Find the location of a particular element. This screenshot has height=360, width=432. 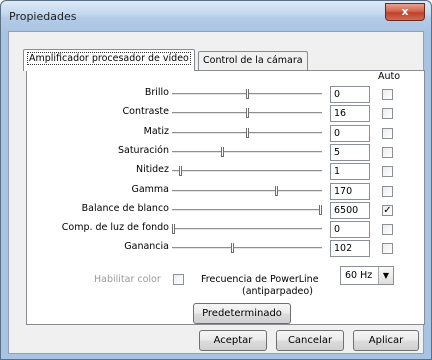

value-field: 6500 is located at coordinates (350, 210).